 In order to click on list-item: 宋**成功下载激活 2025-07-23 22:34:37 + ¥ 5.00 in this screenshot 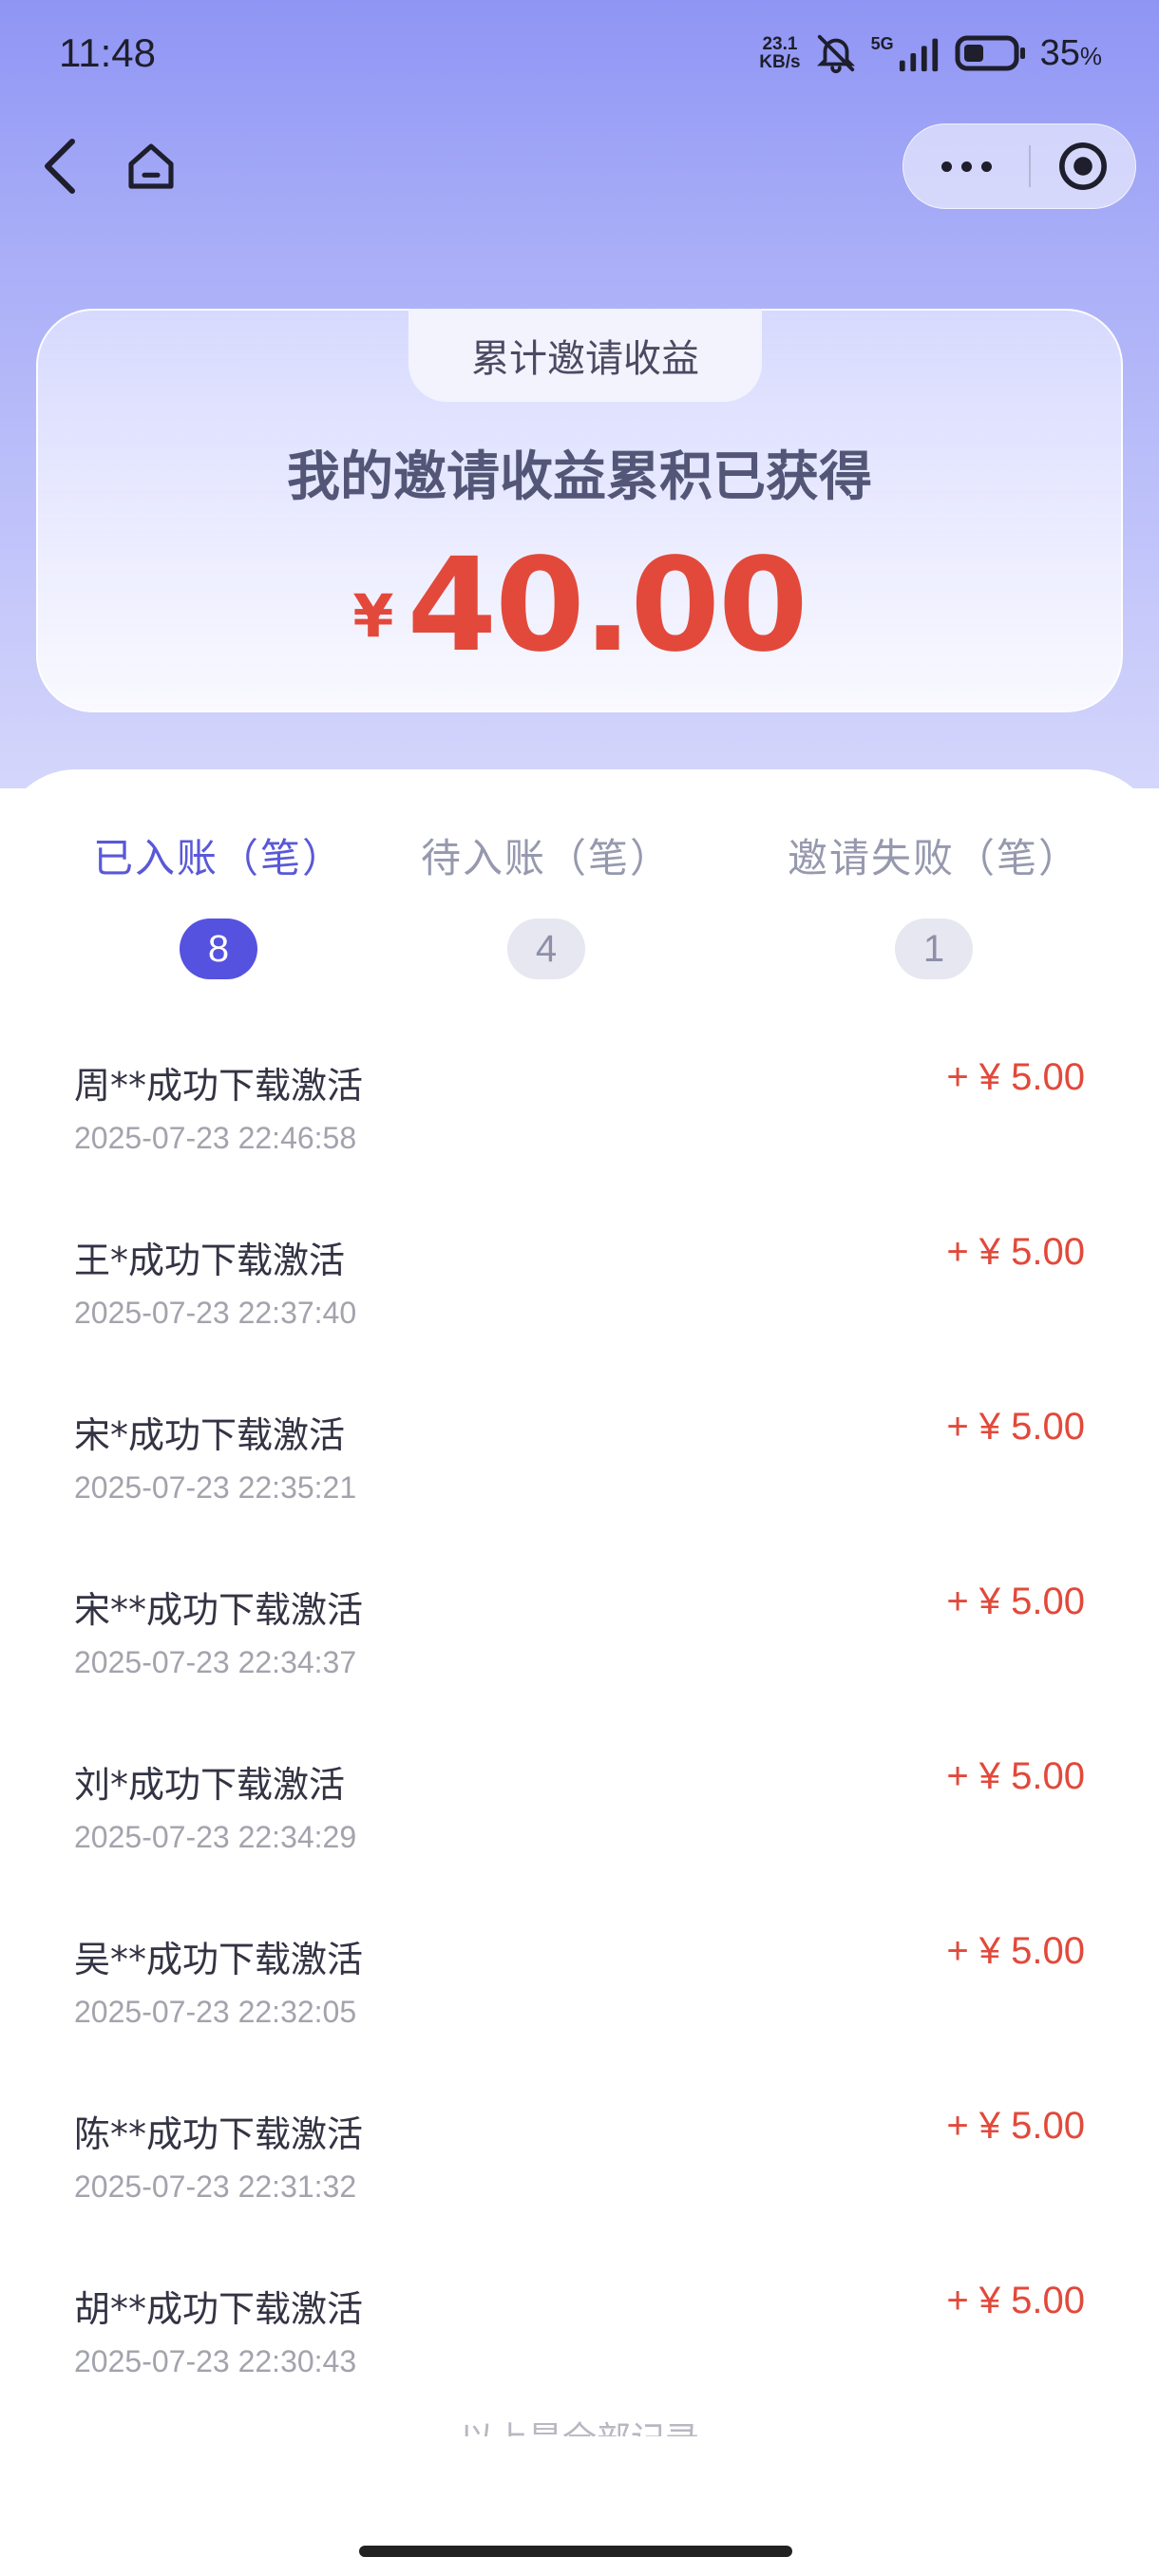, I will do `click(579, 1637)`.